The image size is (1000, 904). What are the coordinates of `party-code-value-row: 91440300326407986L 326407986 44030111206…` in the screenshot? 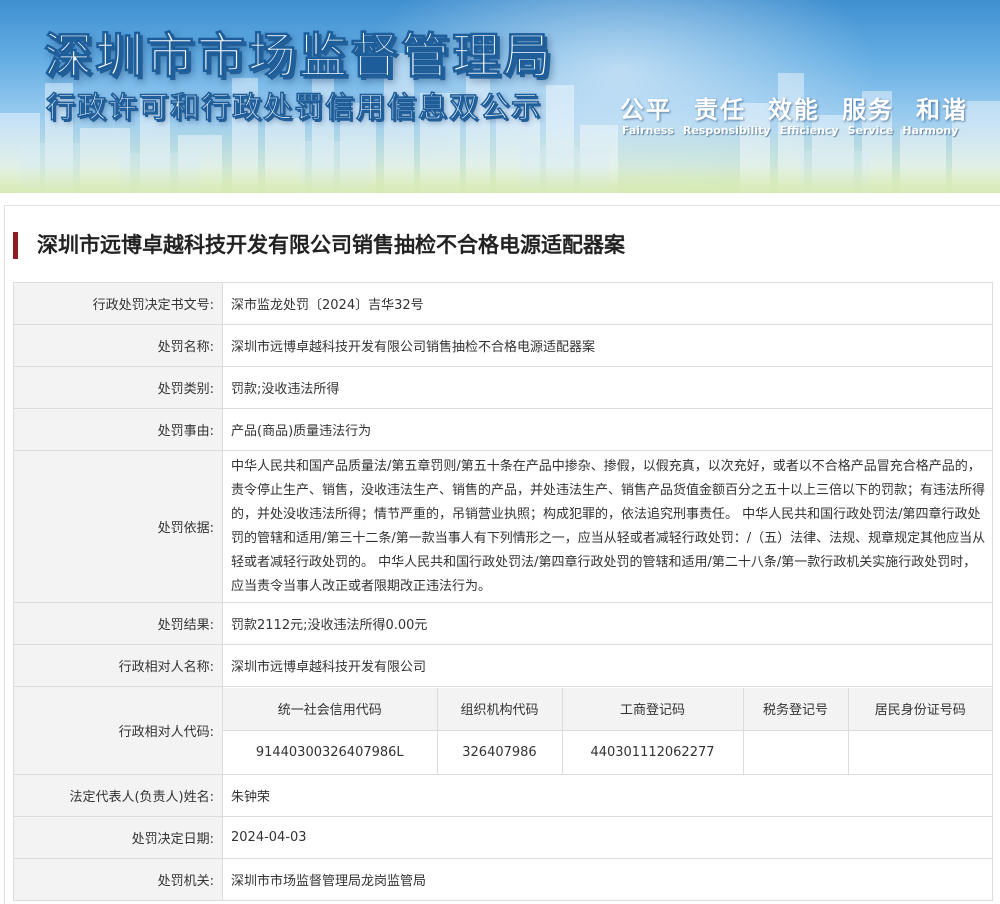 It's located at (607, 752).